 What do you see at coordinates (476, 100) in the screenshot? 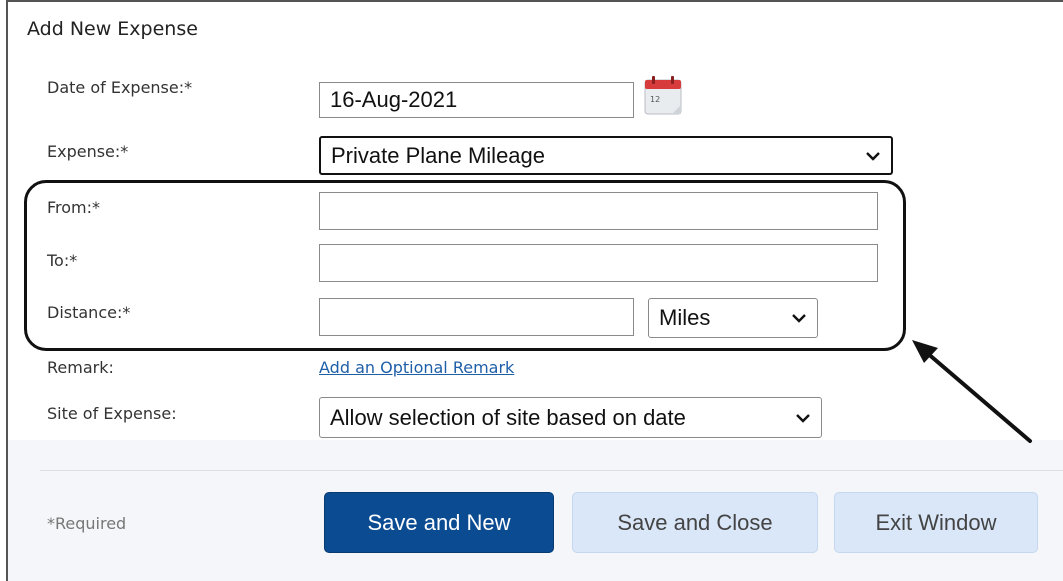
I see `date-input: 16-Aug-2021` at bounding box center [476, 100].